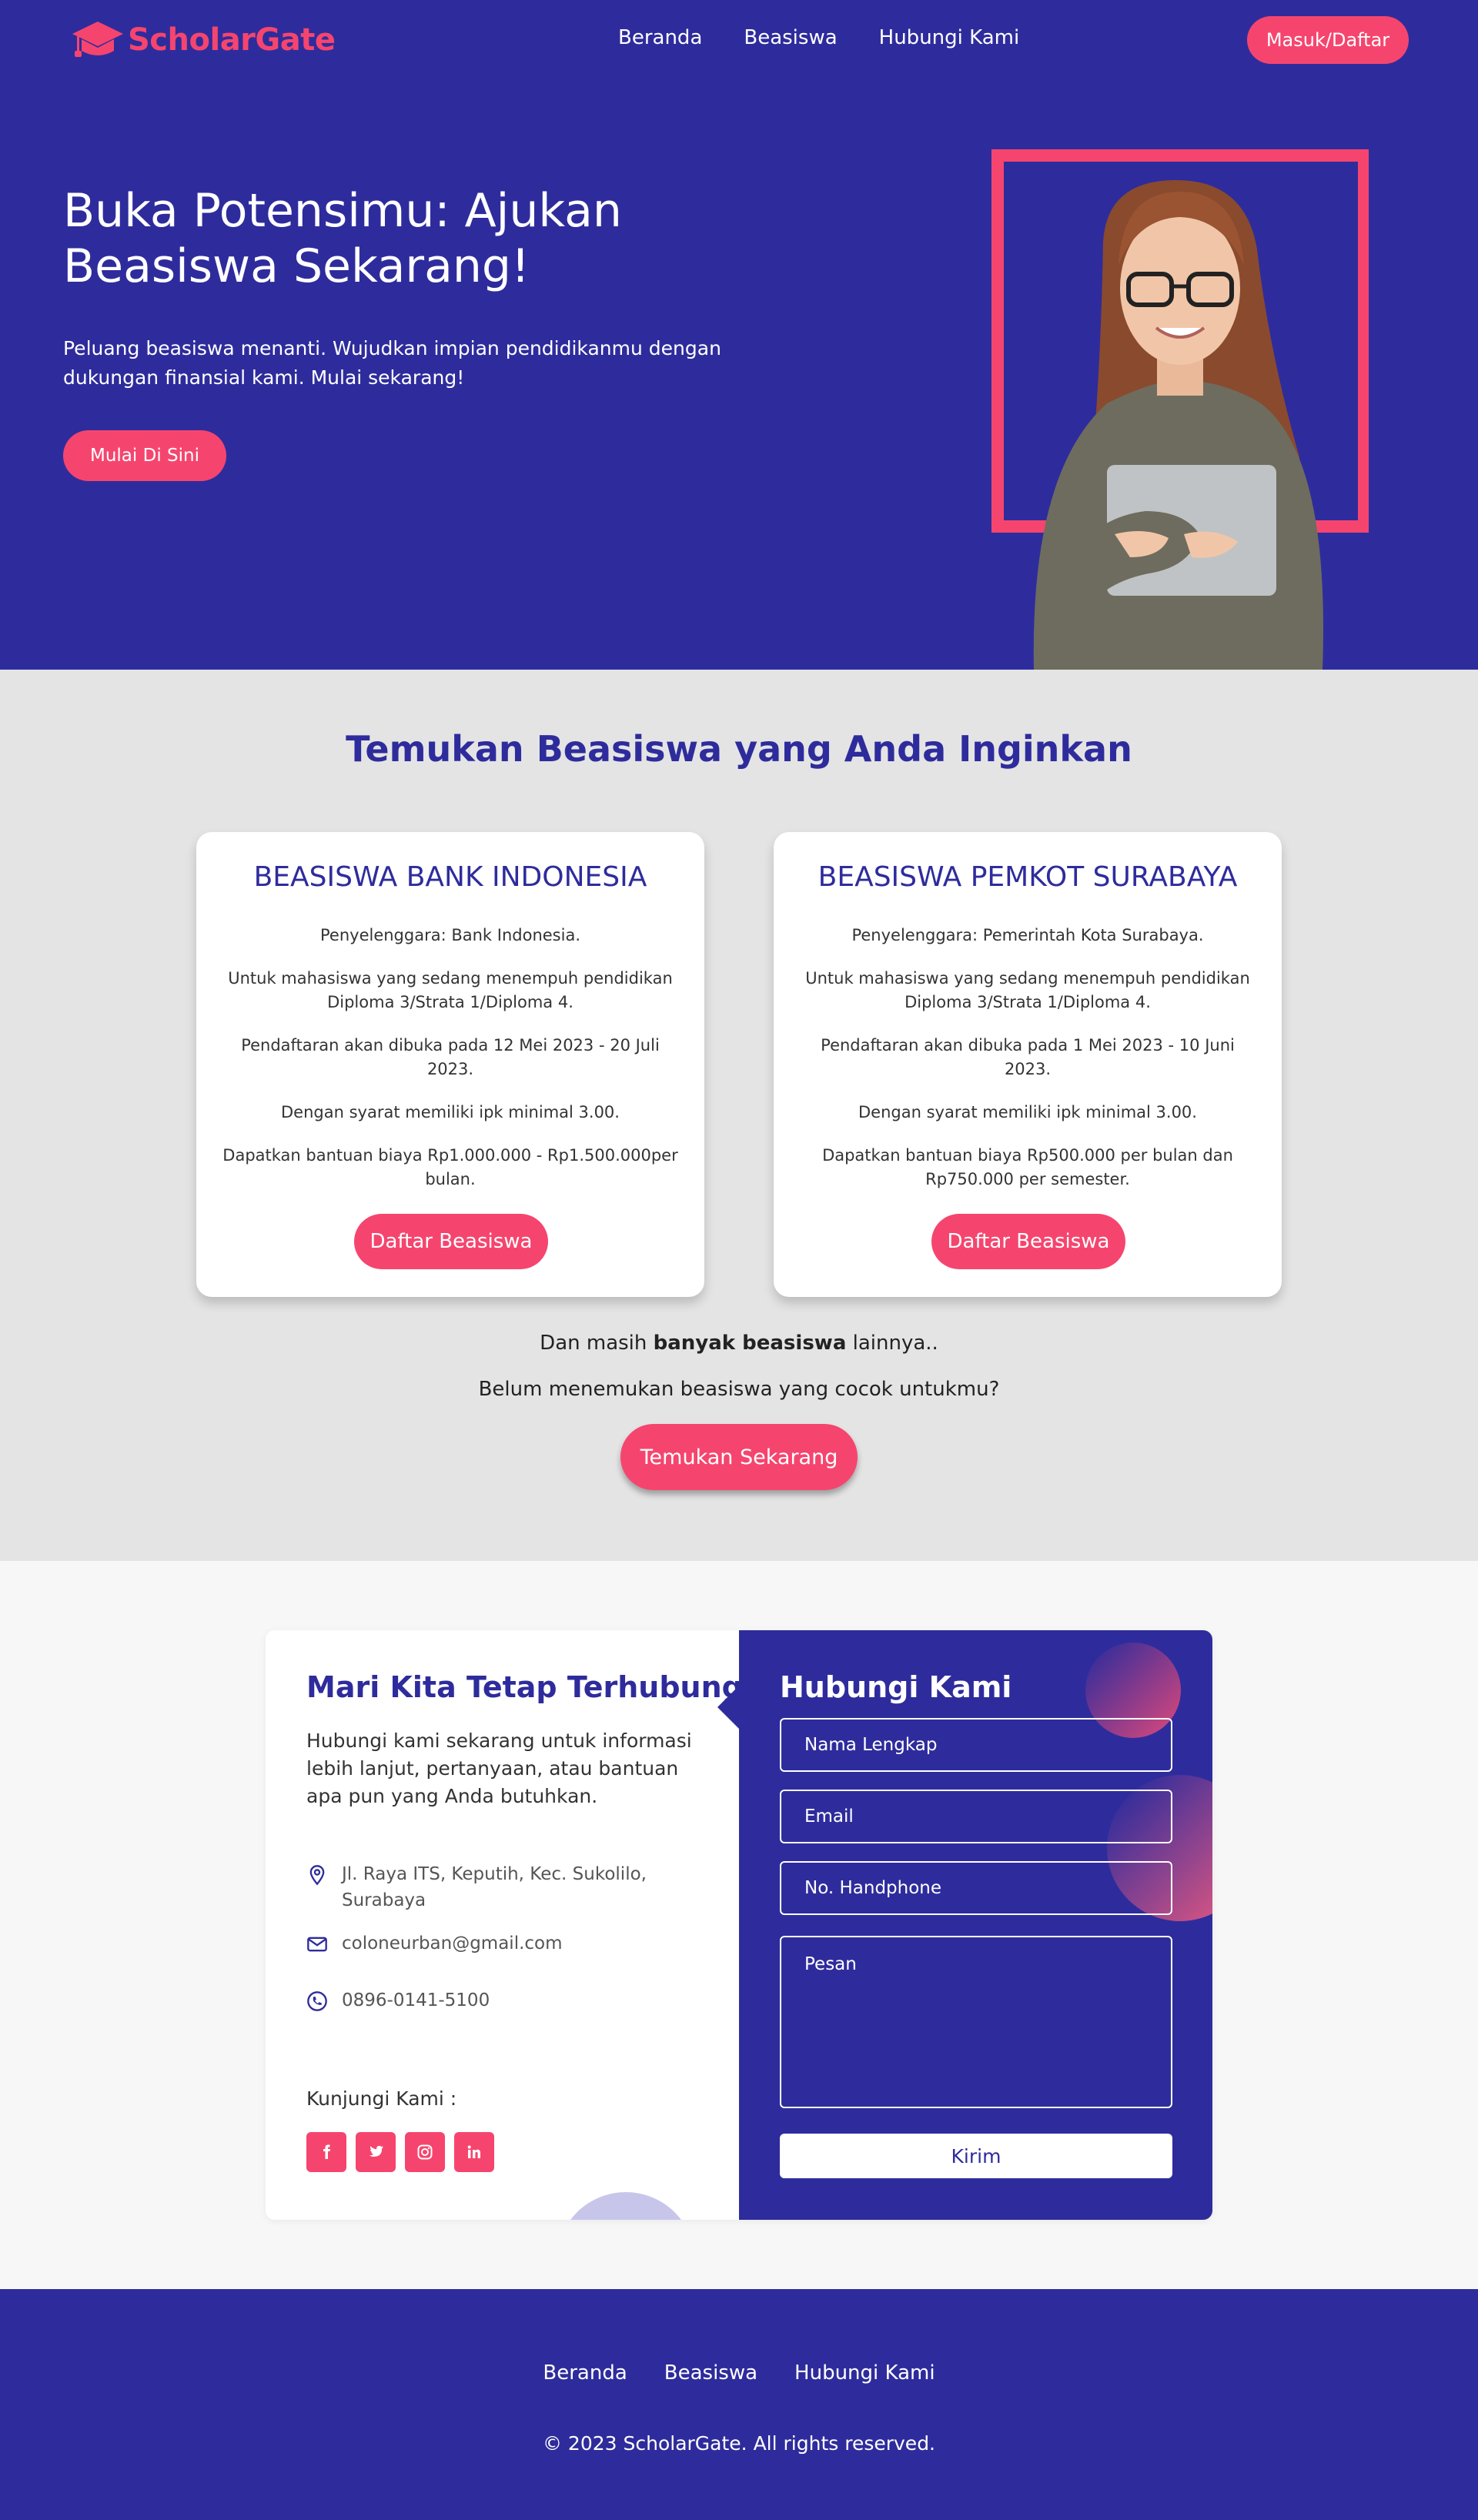  I want to click on footer-link-beasiswa: Beasiswa, so click(710, 2373).